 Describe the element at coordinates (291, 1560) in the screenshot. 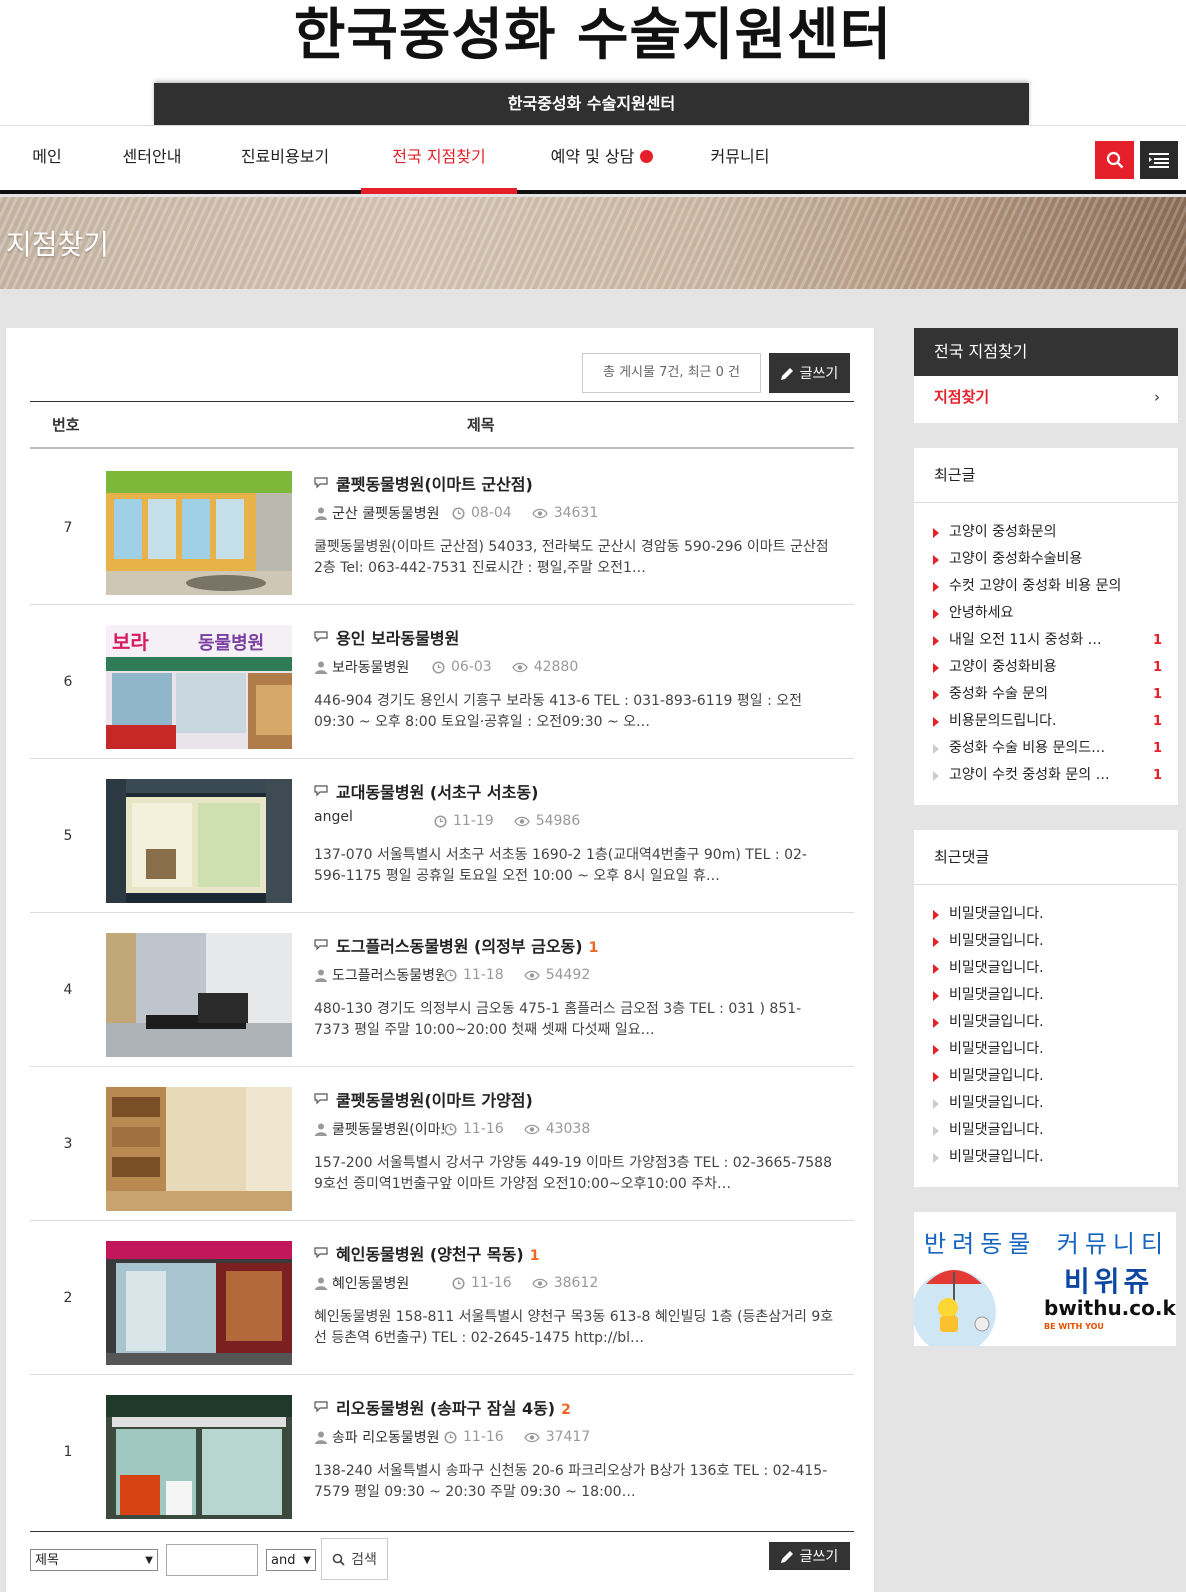

I see `search-operator-select: and ▼` at that location.